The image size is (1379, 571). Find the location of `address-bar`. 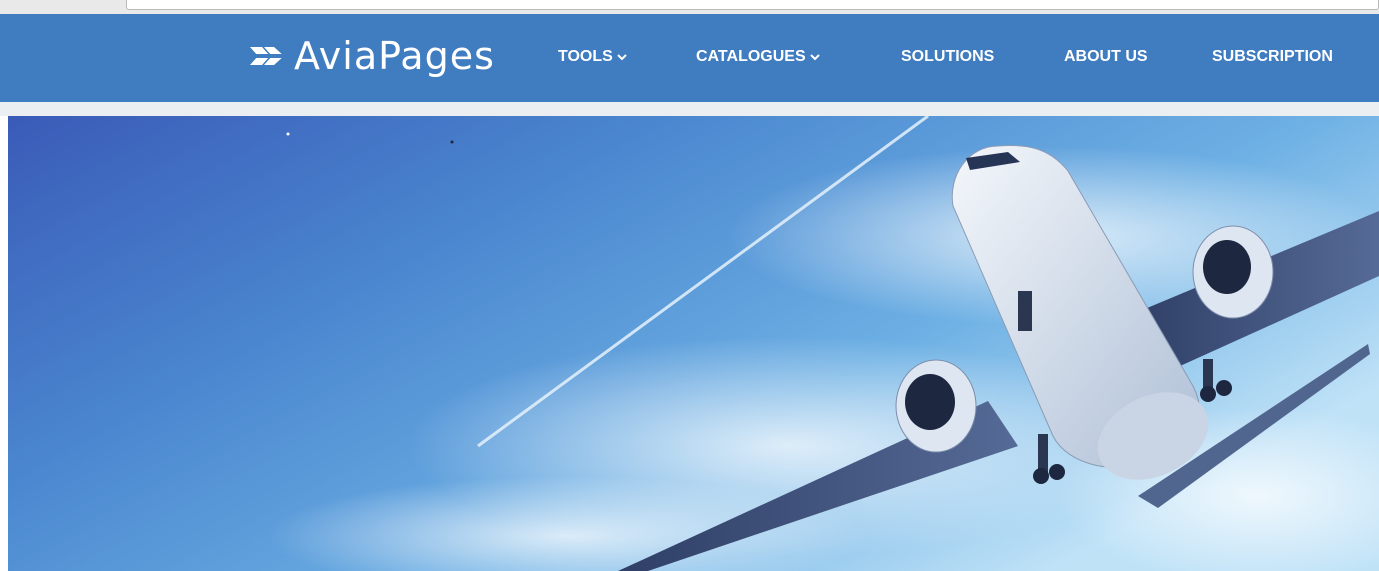

address-bar is located at coordinates (752, 5).